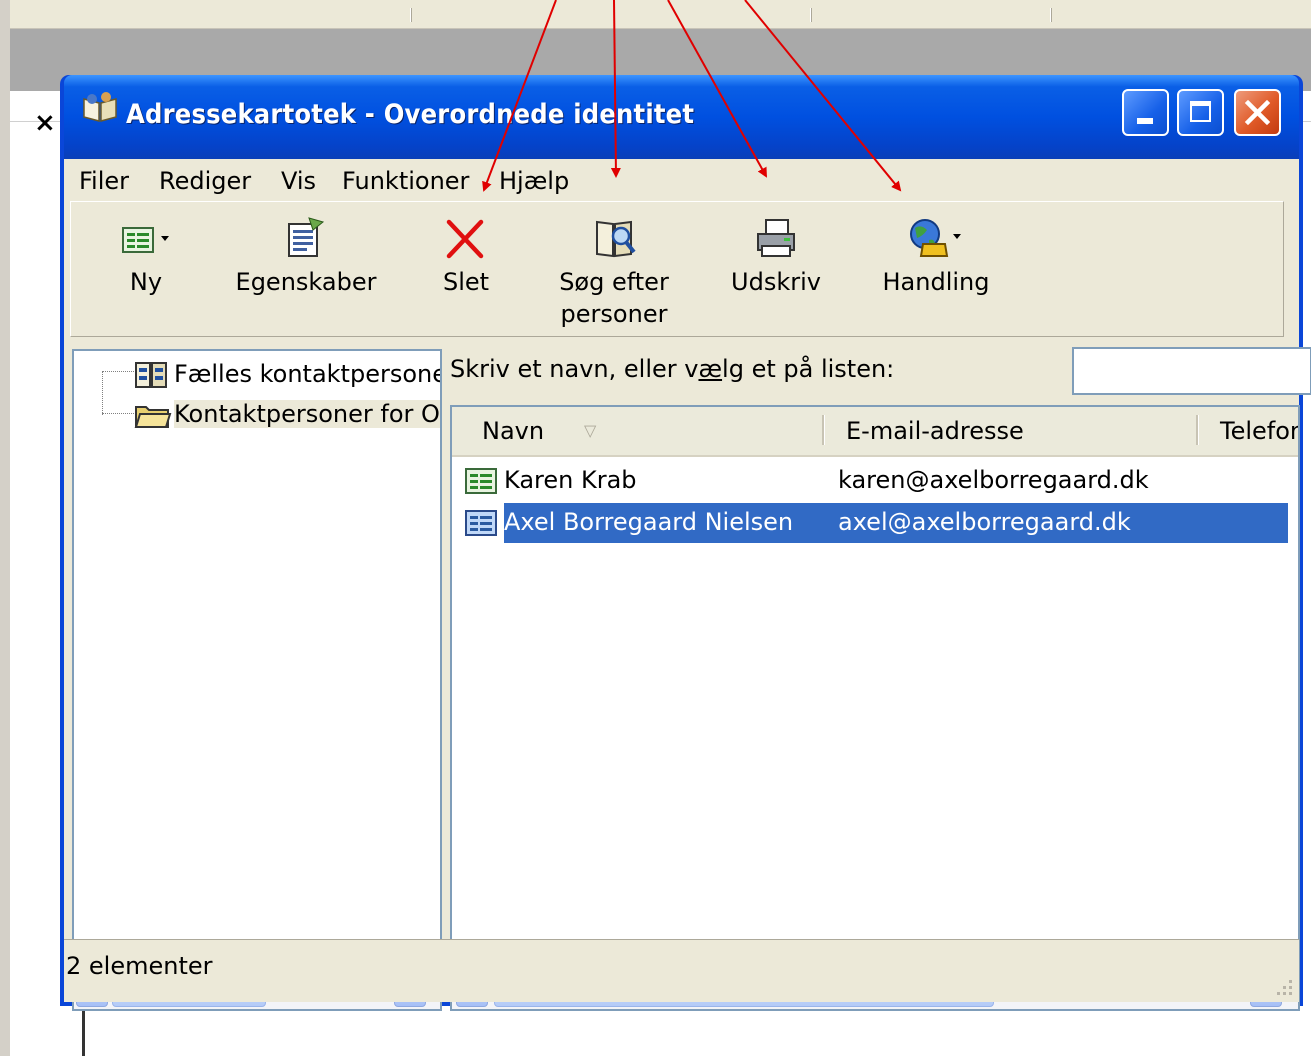 The image size is (1311, 1056). What do you see at coordinates (936, 282) in the screenshot?
I see `action-label: Handling` at bounding box center [936, 282].